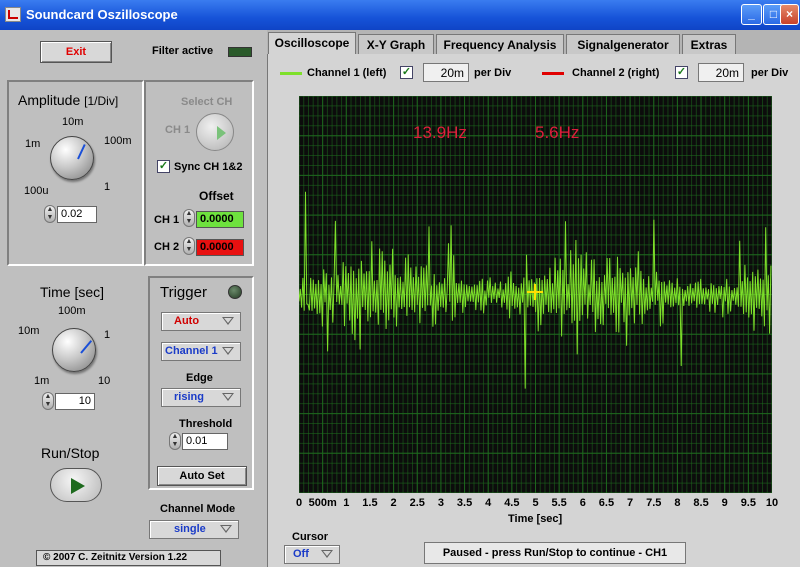  I want to click on time-value-field: 10, so click(75, 401).